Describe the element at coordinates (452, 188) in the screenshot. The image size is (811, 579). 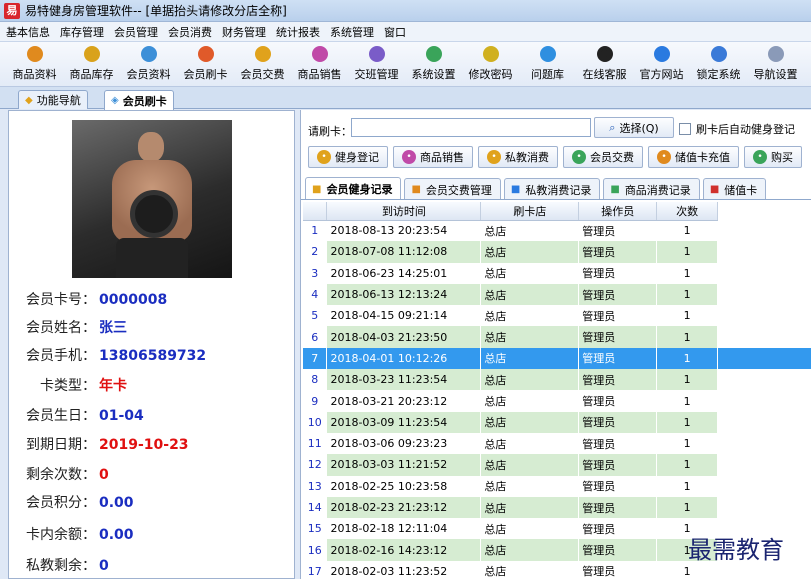
I see `record-tab-2: ■ 会员交费管理` at that location.